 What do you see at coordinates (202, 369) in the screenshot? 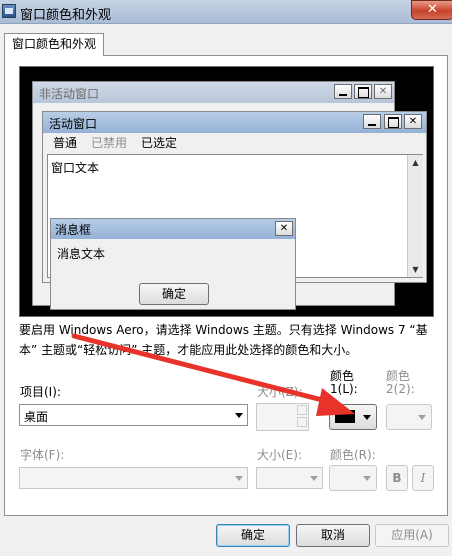
I see `arrow-shaft` at bounding box center [202, 369].